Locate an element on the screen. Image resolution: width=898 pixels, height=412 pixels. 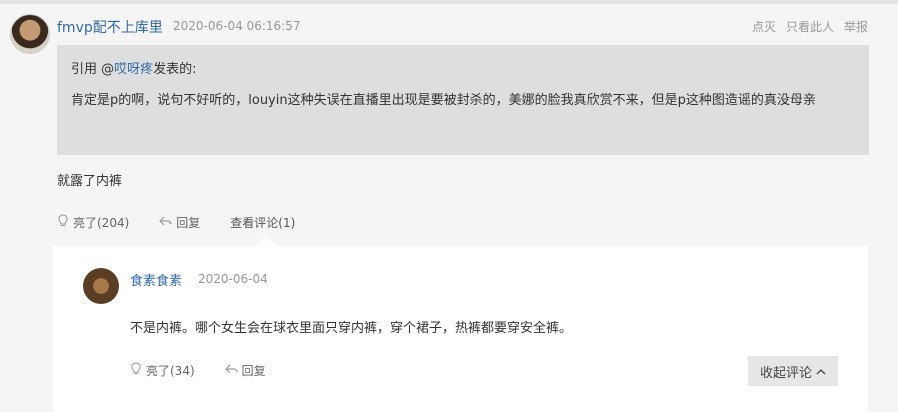
post-actions: 点灭 只看此人 举报 is located at coordinates (810, 26).